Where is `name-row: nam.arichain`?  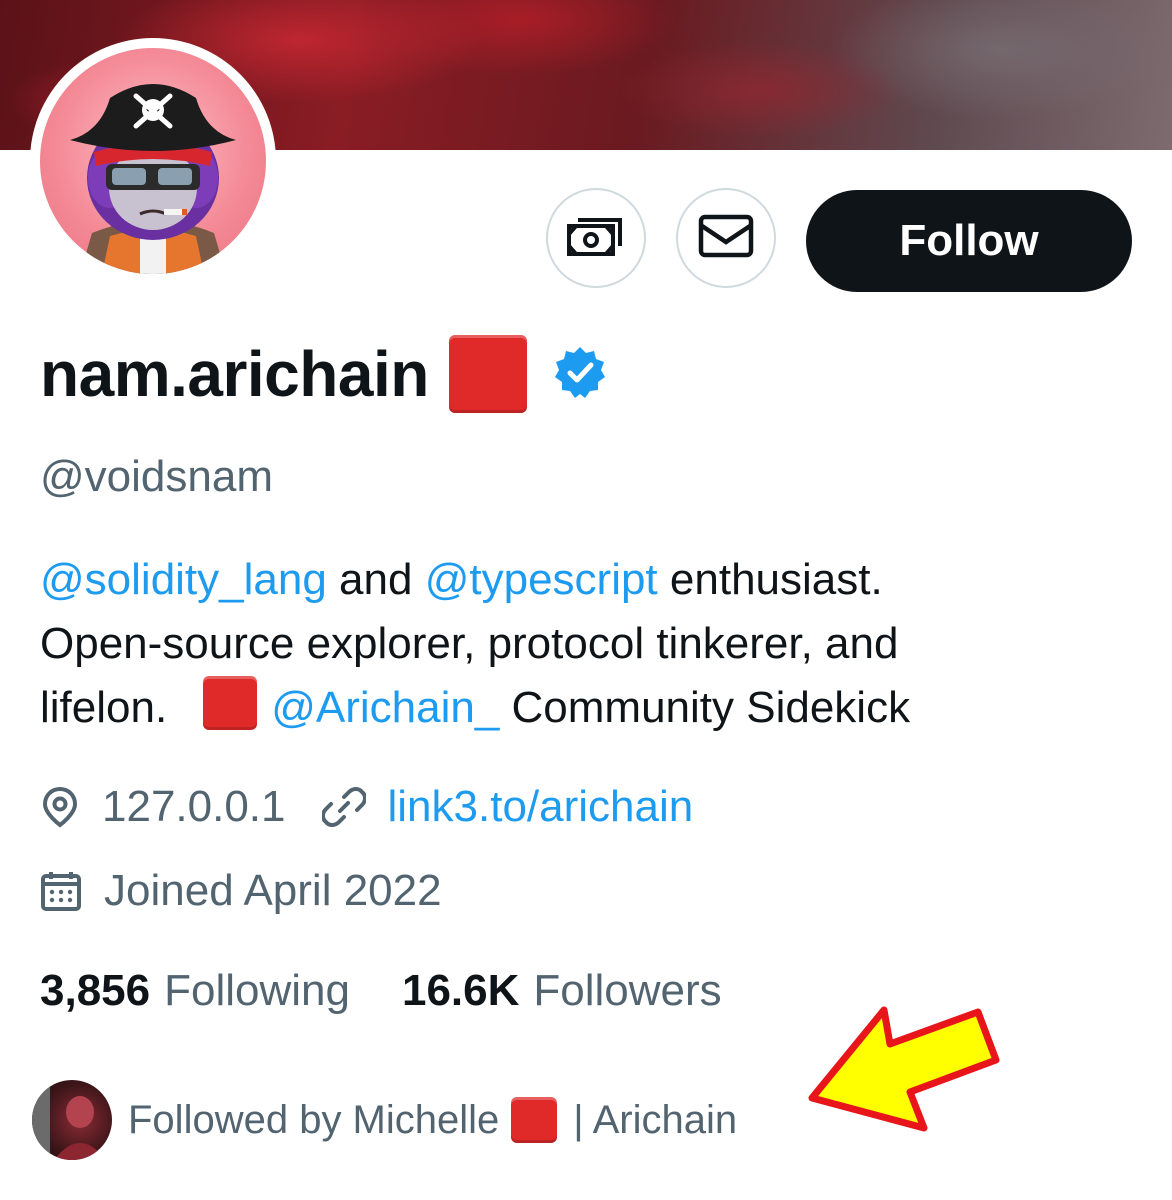 name-row: nam.arichain is located at coordinates (323, 374).